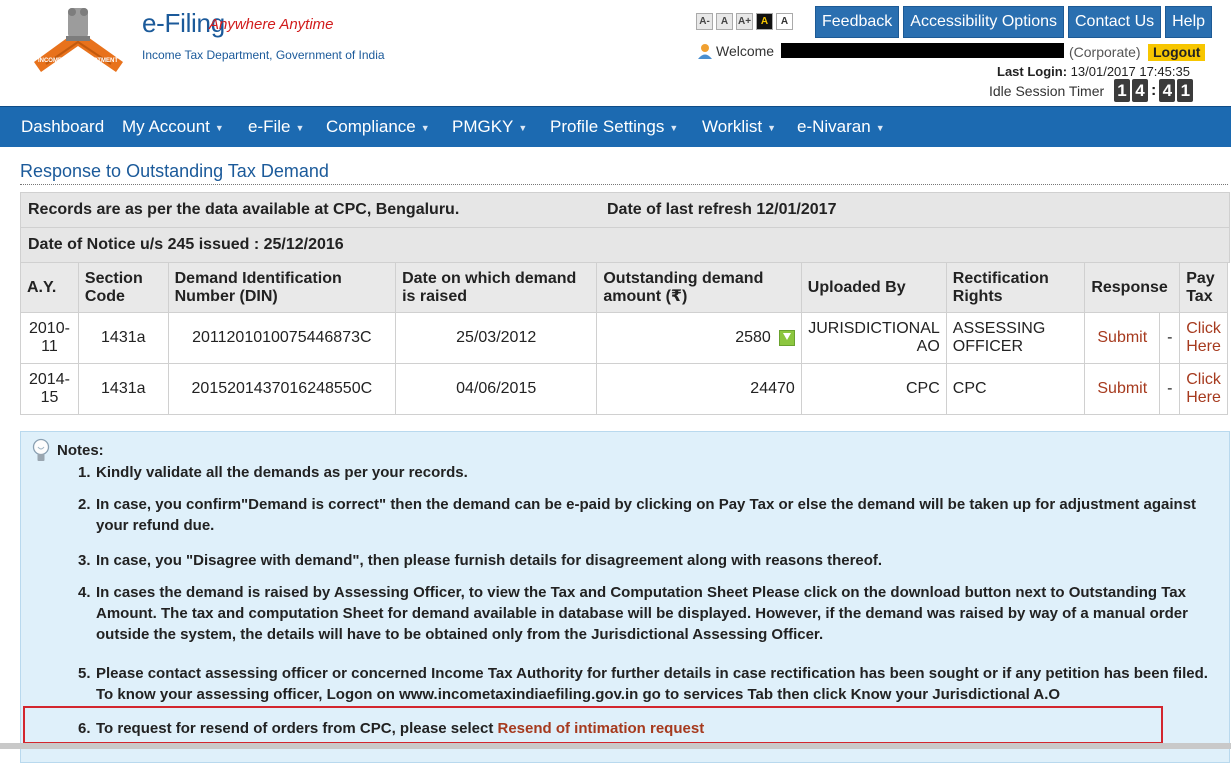 This screenshot has width=1231, height=763. I want to click on accessibility-options-button: Accessibility Options, so click(983, 22).